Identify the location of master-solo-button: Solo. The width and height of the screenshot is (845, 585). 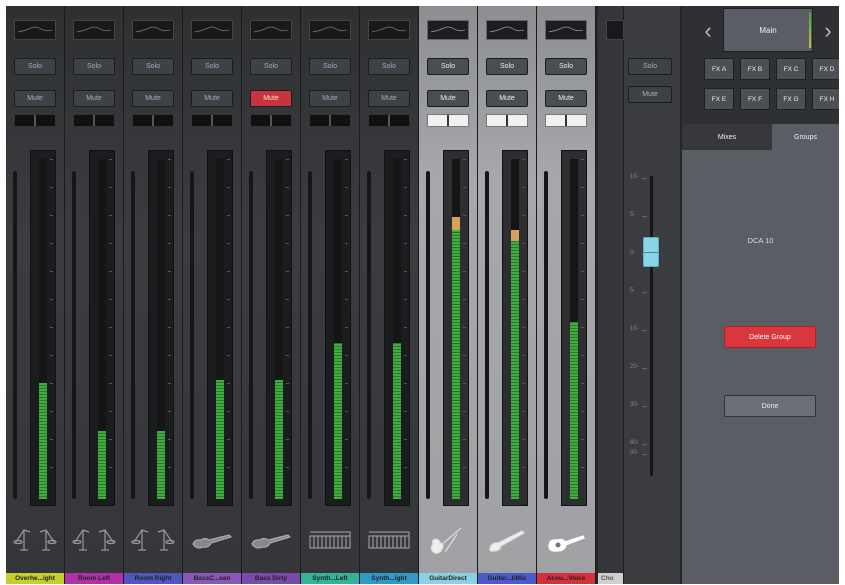
(650, 66).